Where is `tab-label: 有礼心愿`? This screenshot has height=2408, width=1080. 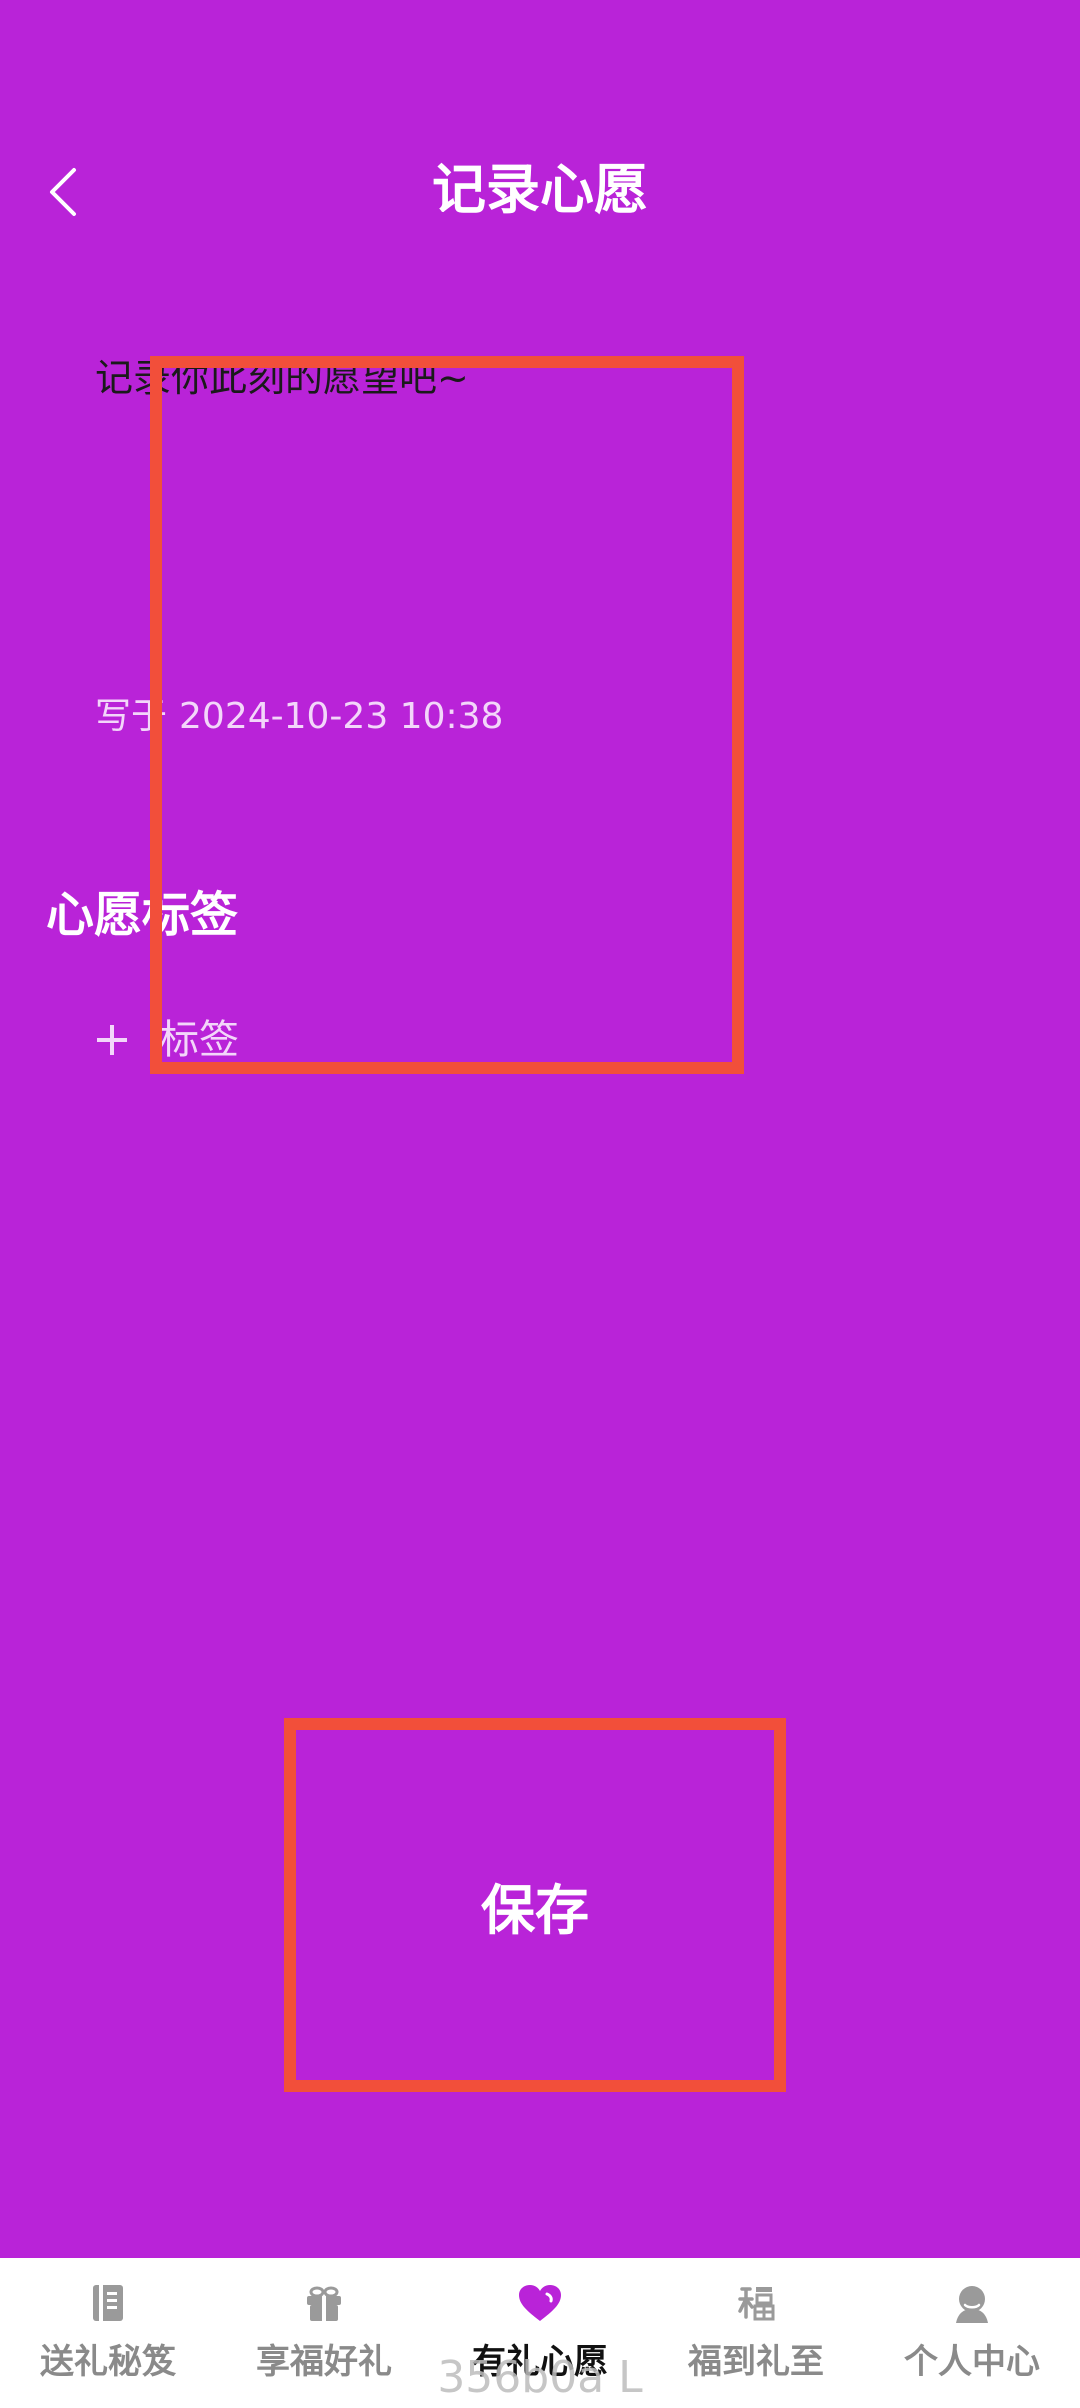
tab-label: 有礼心愿 is located at coordinates (540, 2362).